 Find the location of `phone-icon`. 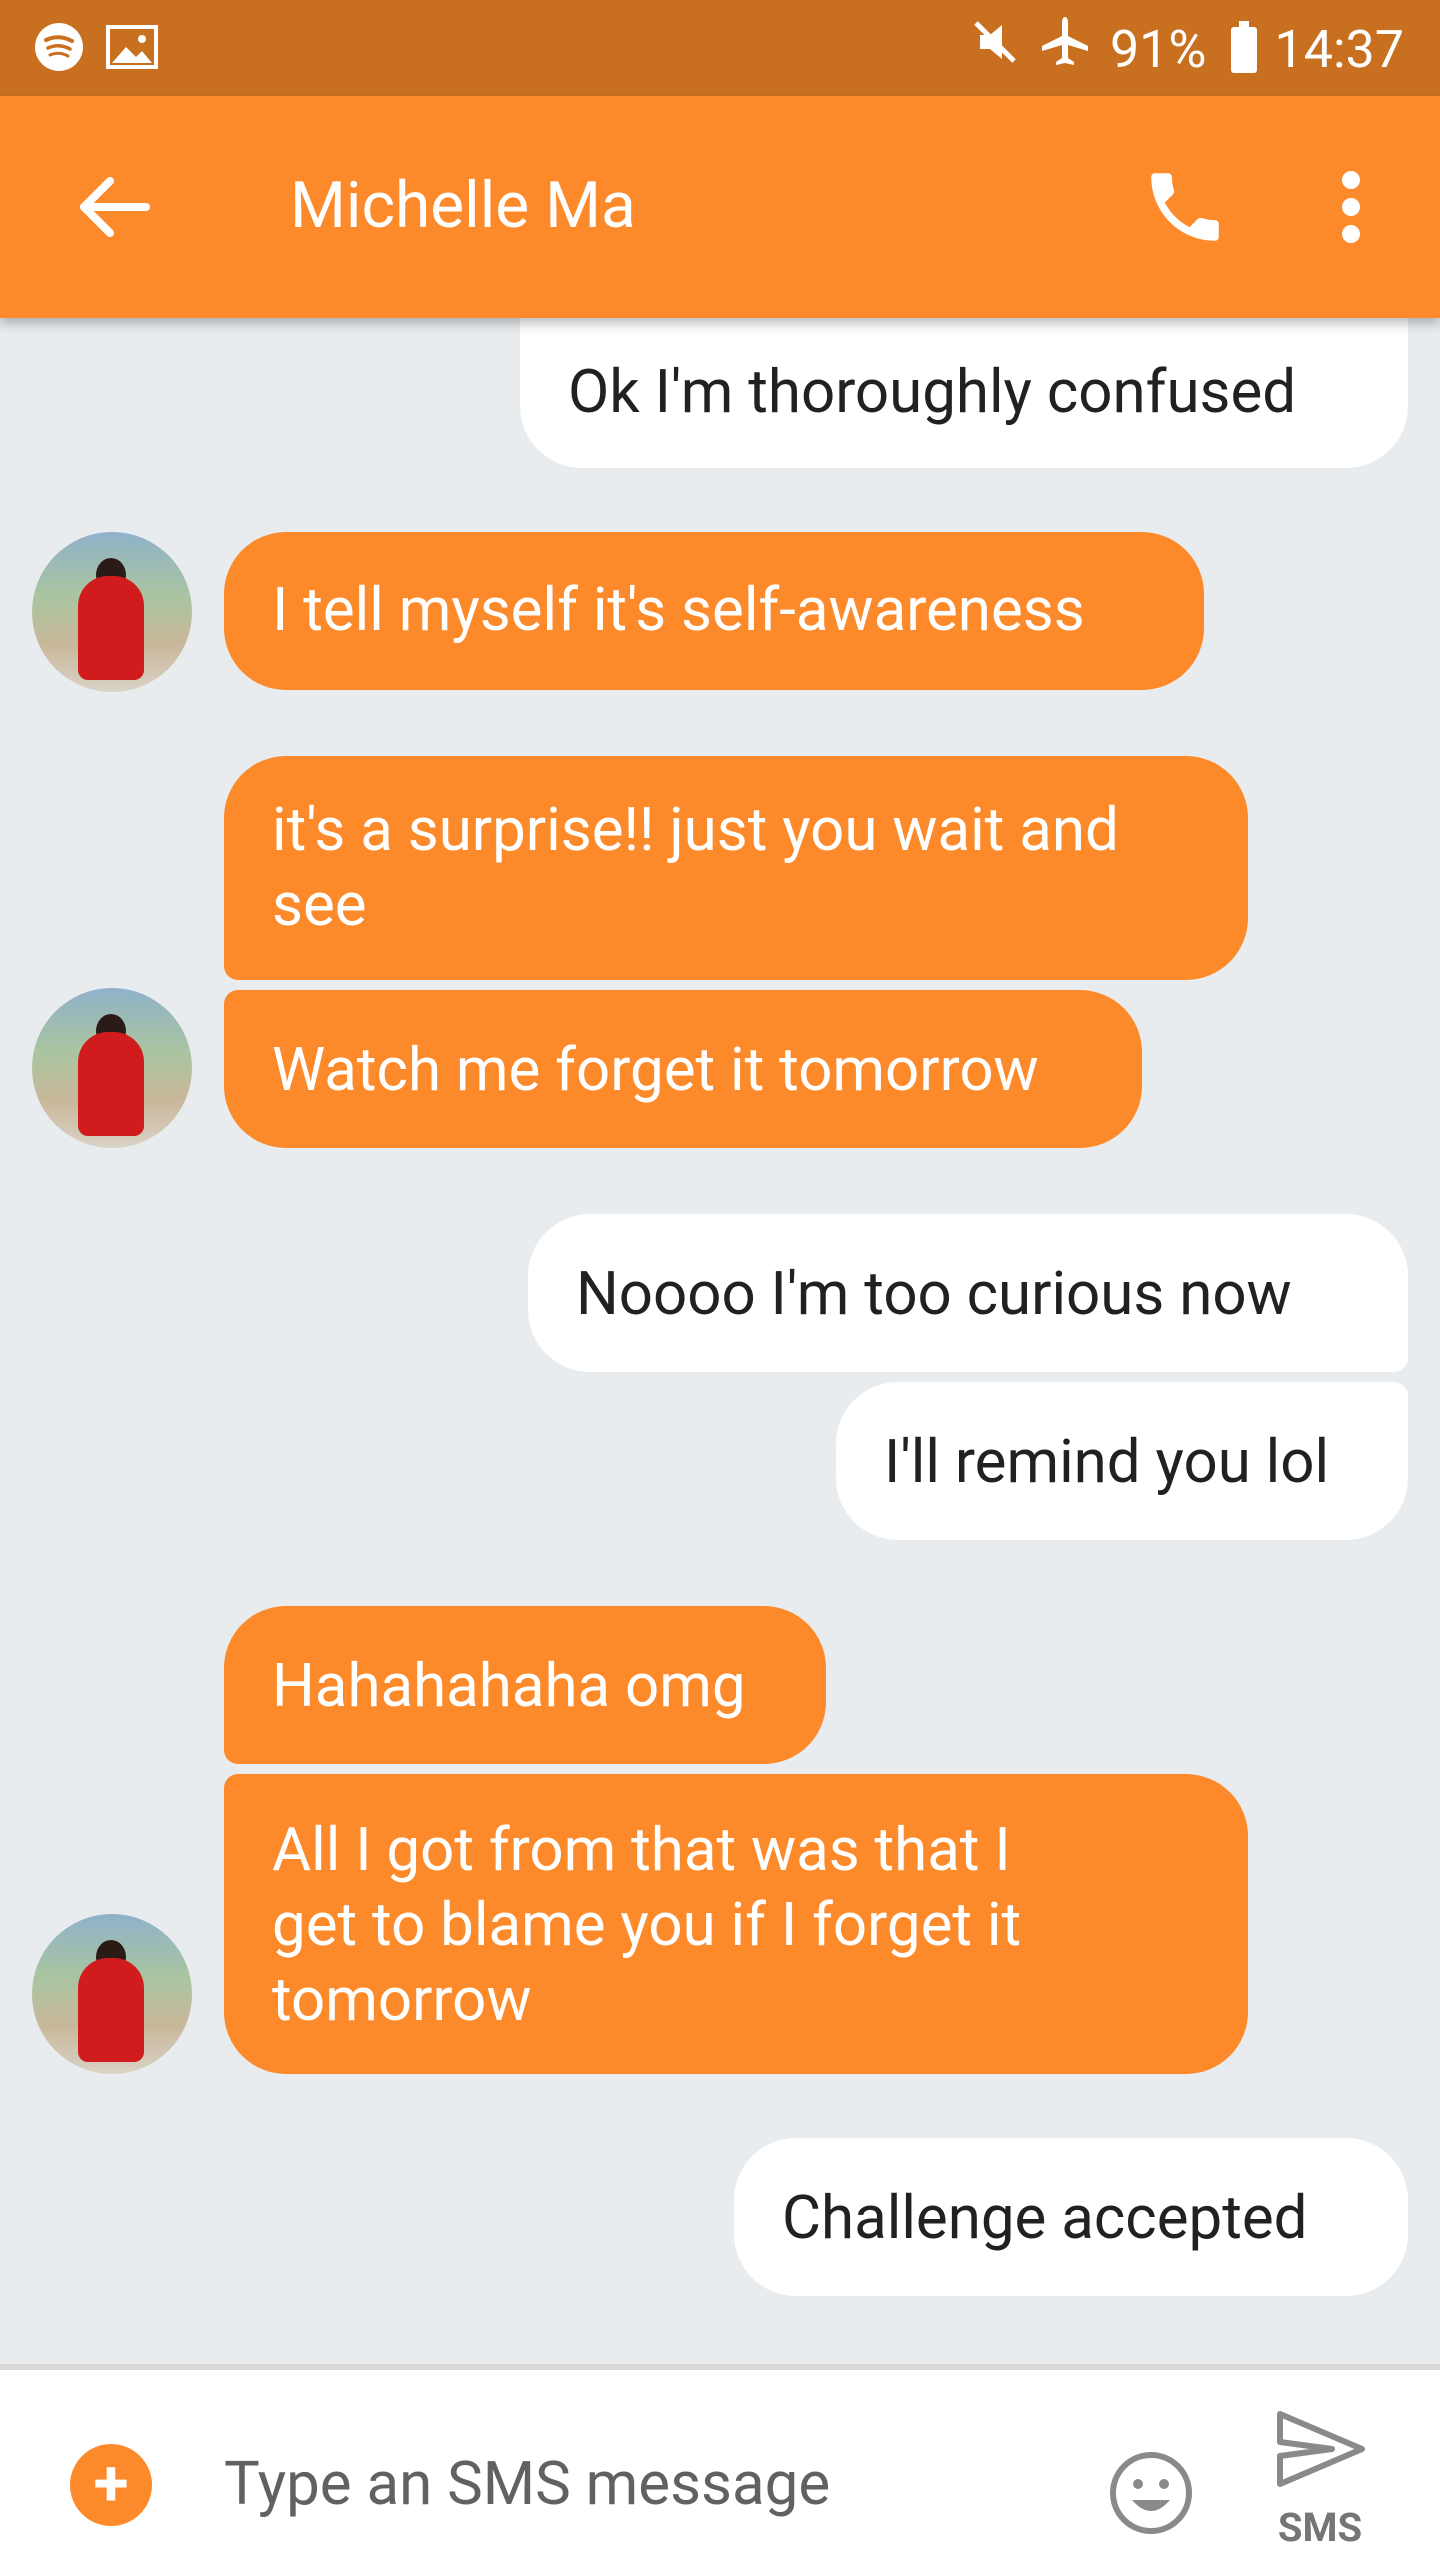

phone-icon is located at coordinates (1185, 207).